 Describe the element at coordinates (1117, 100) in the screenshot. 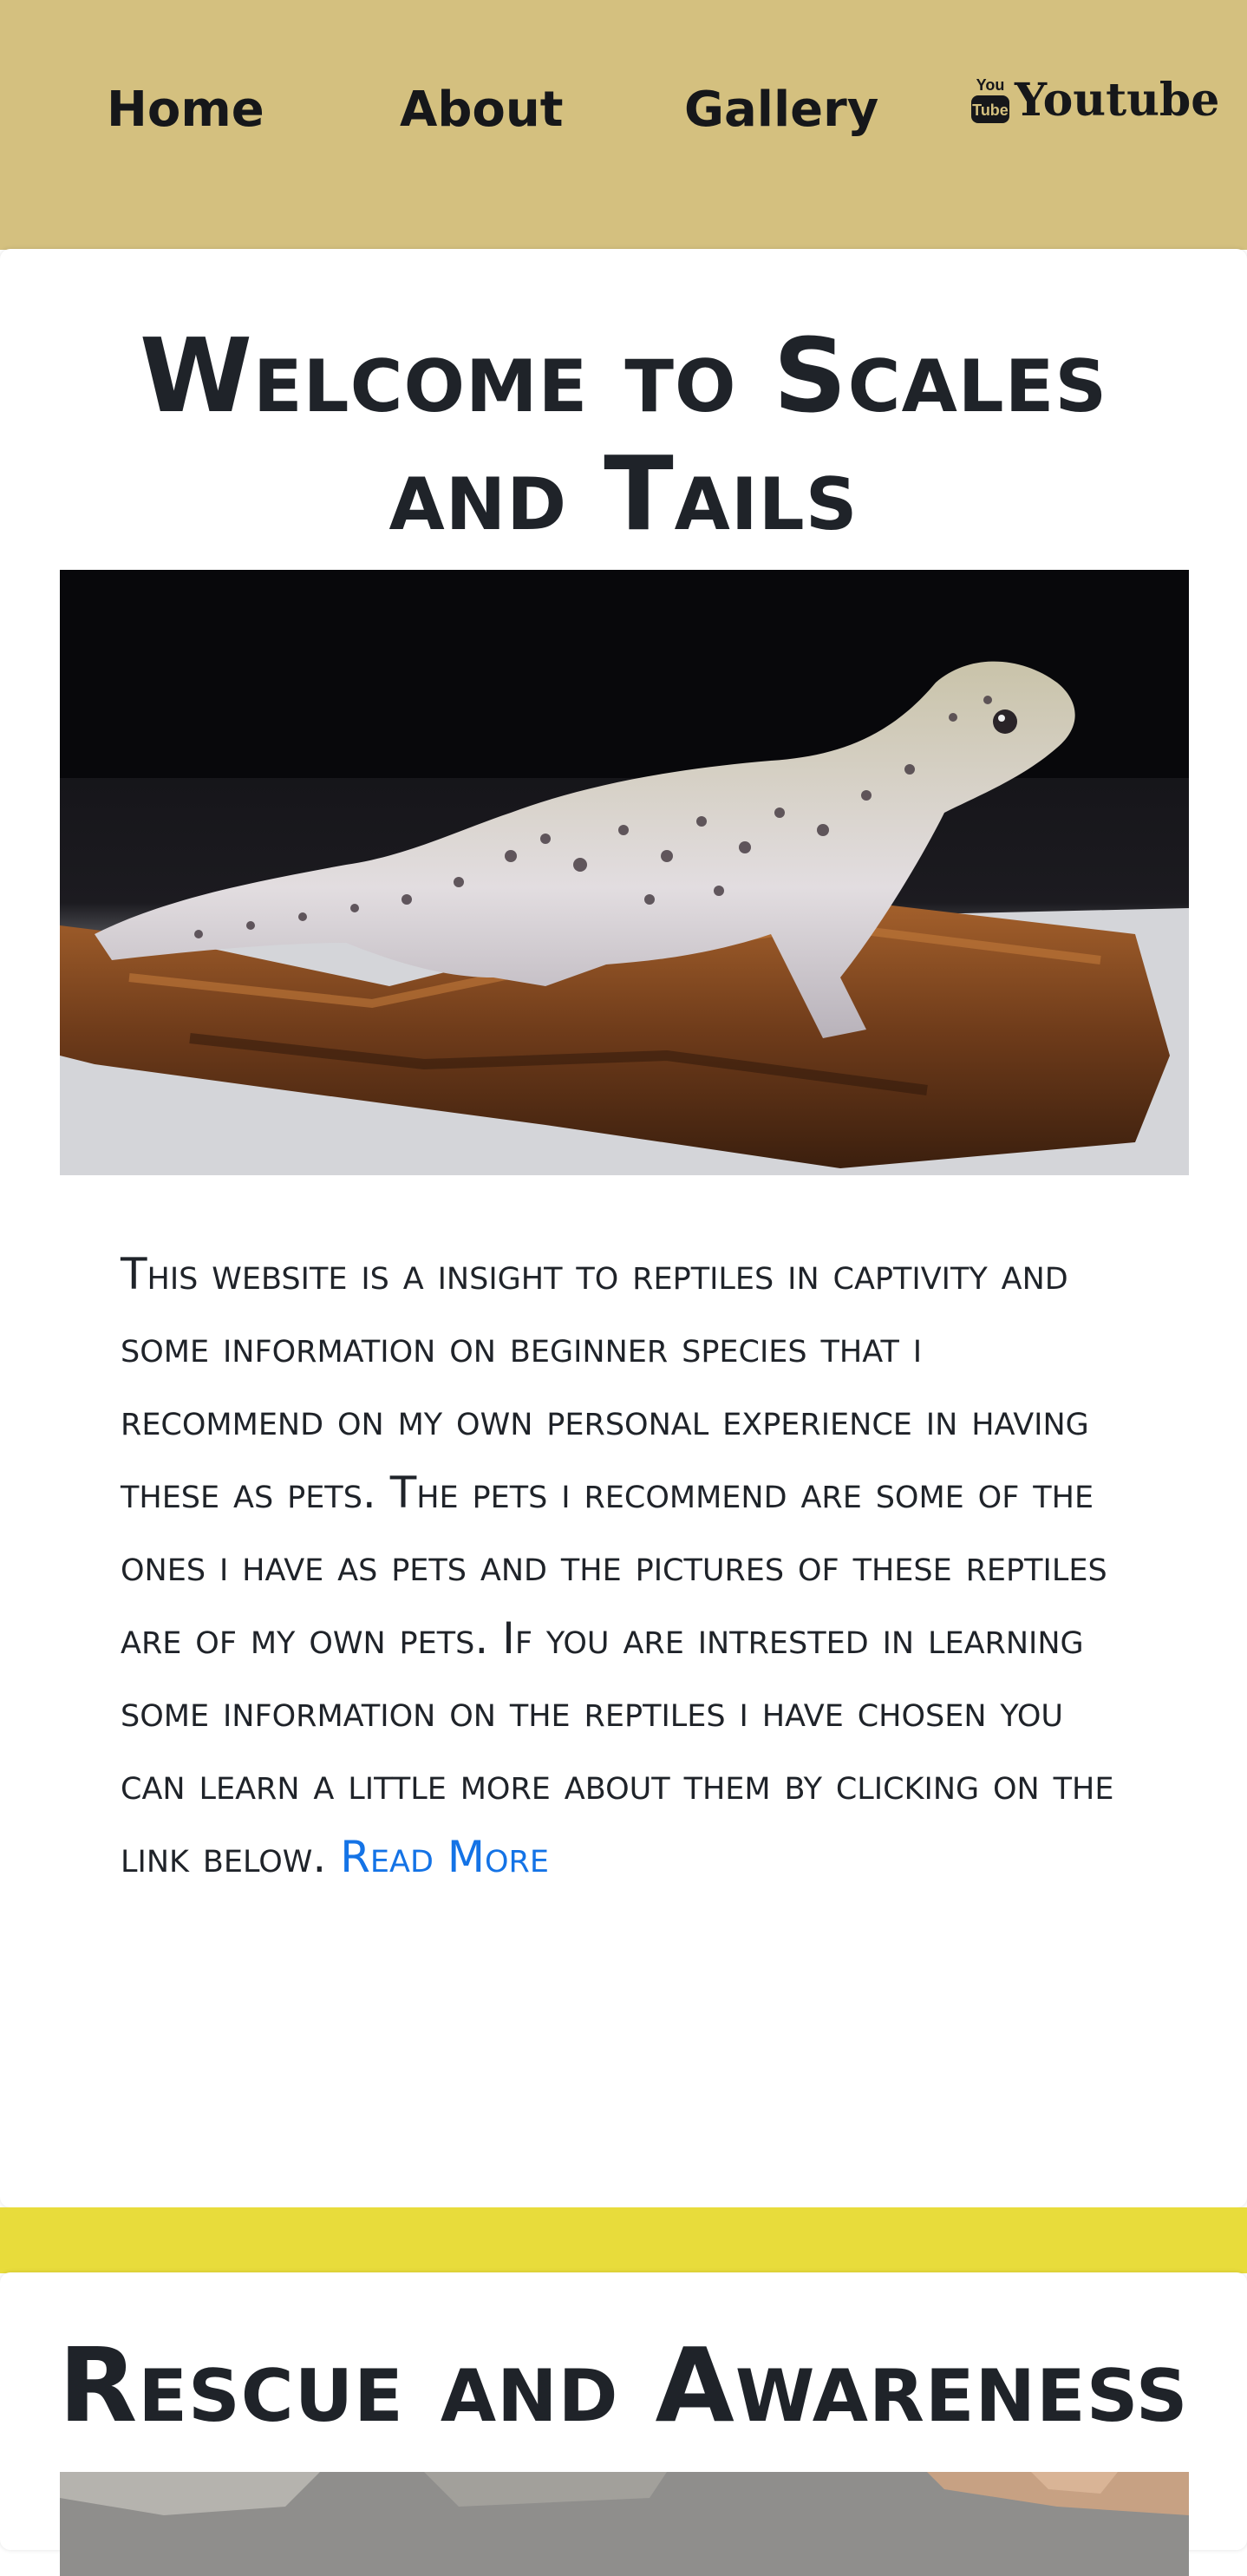

I see `youtube-label: Youtube` at that location.